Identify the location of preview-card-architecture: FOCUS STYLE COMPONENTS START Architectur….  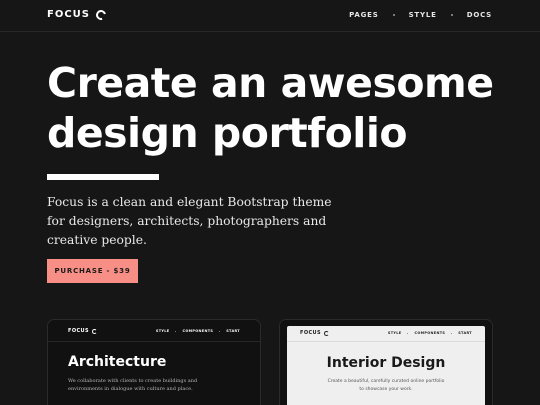
(154, 362).